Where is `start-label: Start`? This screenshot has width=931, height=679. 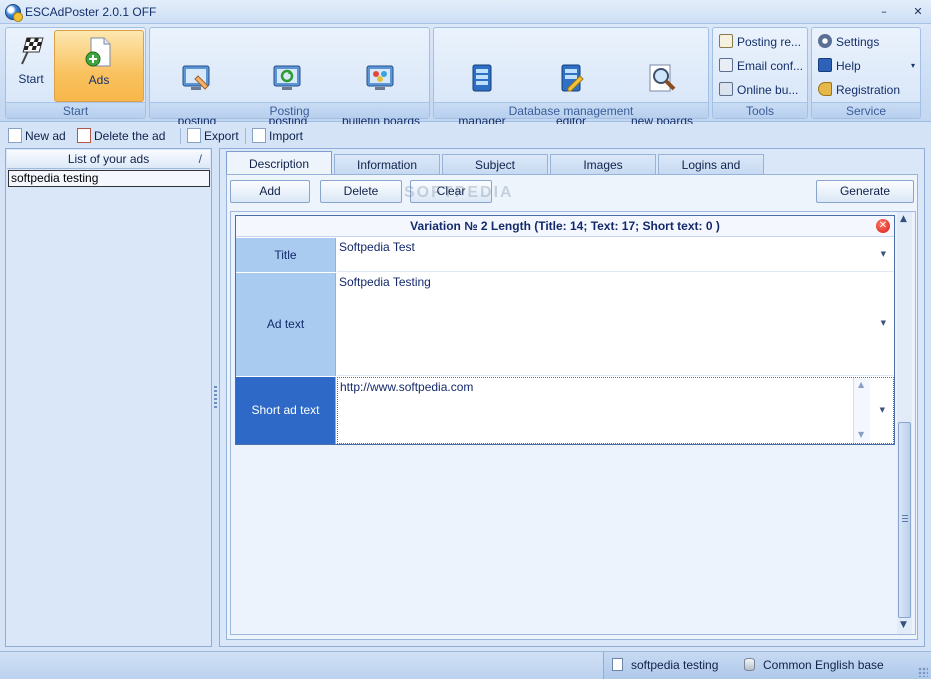 start-label: Start is located at coordinates (31, 79).